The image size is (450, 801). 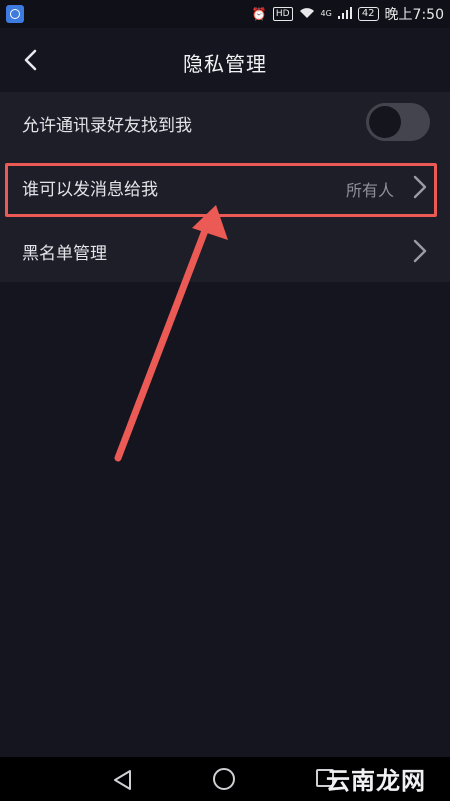 I want to click on status-bar: ⏰ HD 4G 42 晚上7:50, so click(x=225, y=14).